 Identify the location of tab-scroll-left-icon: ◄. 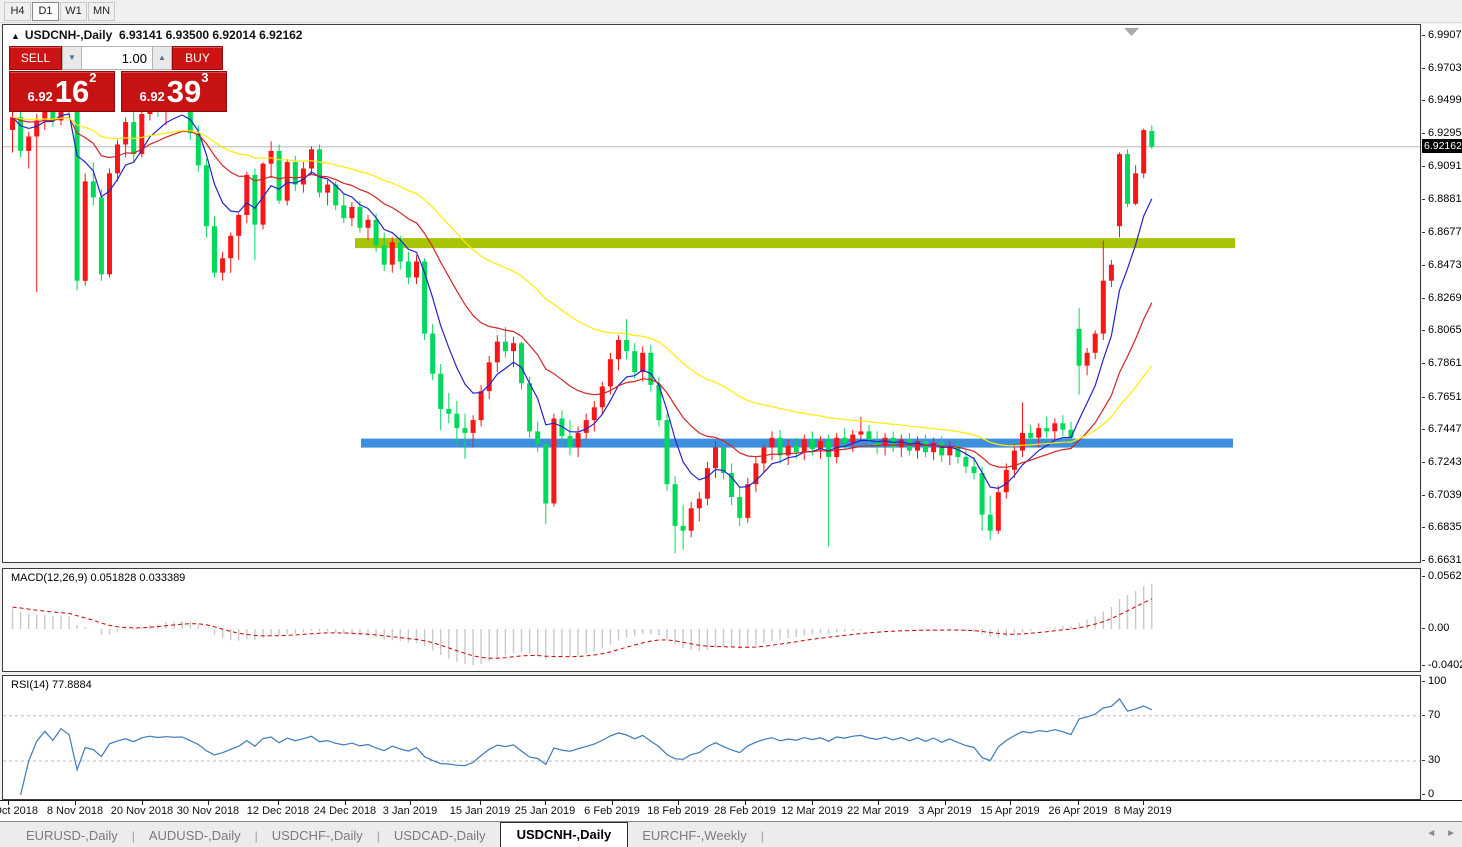
(1431, 833).